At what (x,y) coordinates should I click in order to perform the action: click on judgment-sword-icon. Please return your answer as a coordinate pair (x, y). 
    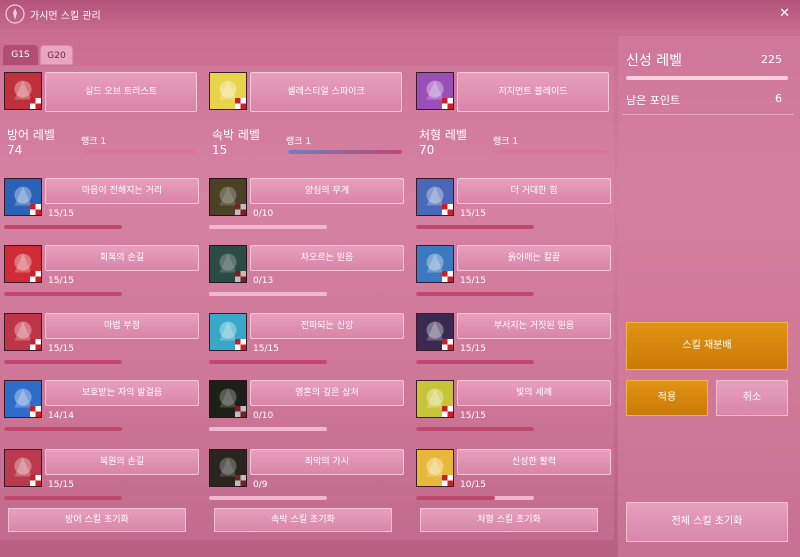
    Looking at the image, I should click on (435, 91).